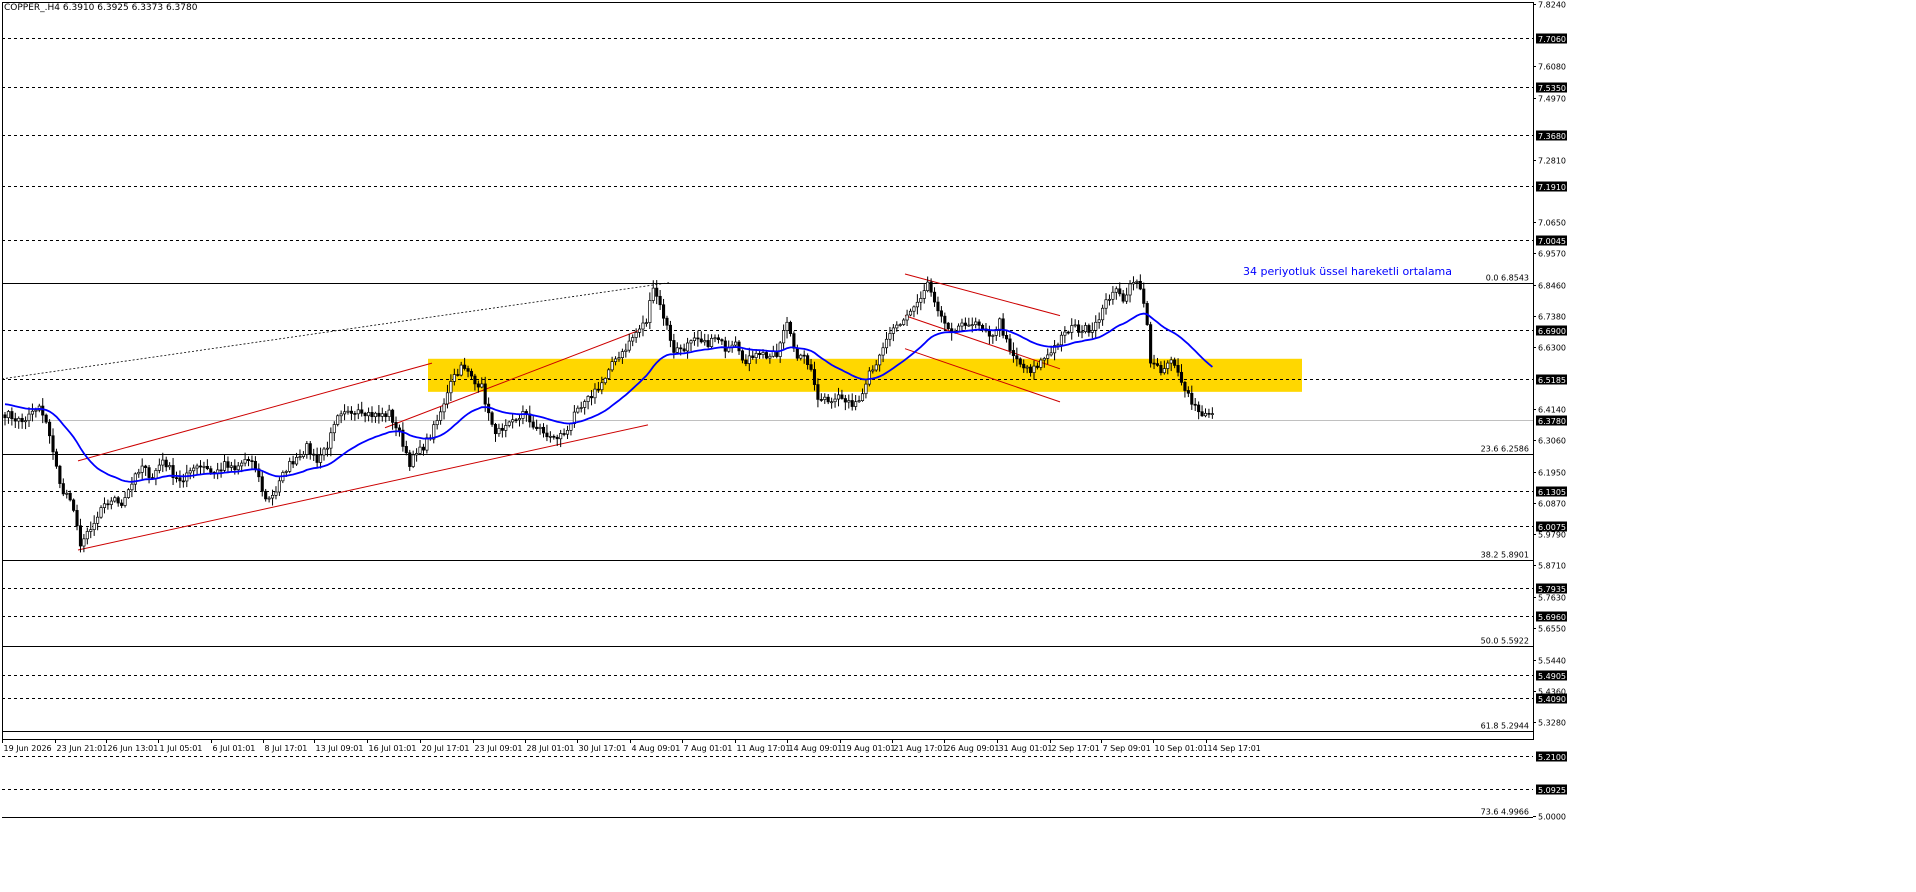  What do you see at coordinates (1552, 676) in the screenshot?
I see `level-price-label: 5.4905` at bounding box center [1552, 676].